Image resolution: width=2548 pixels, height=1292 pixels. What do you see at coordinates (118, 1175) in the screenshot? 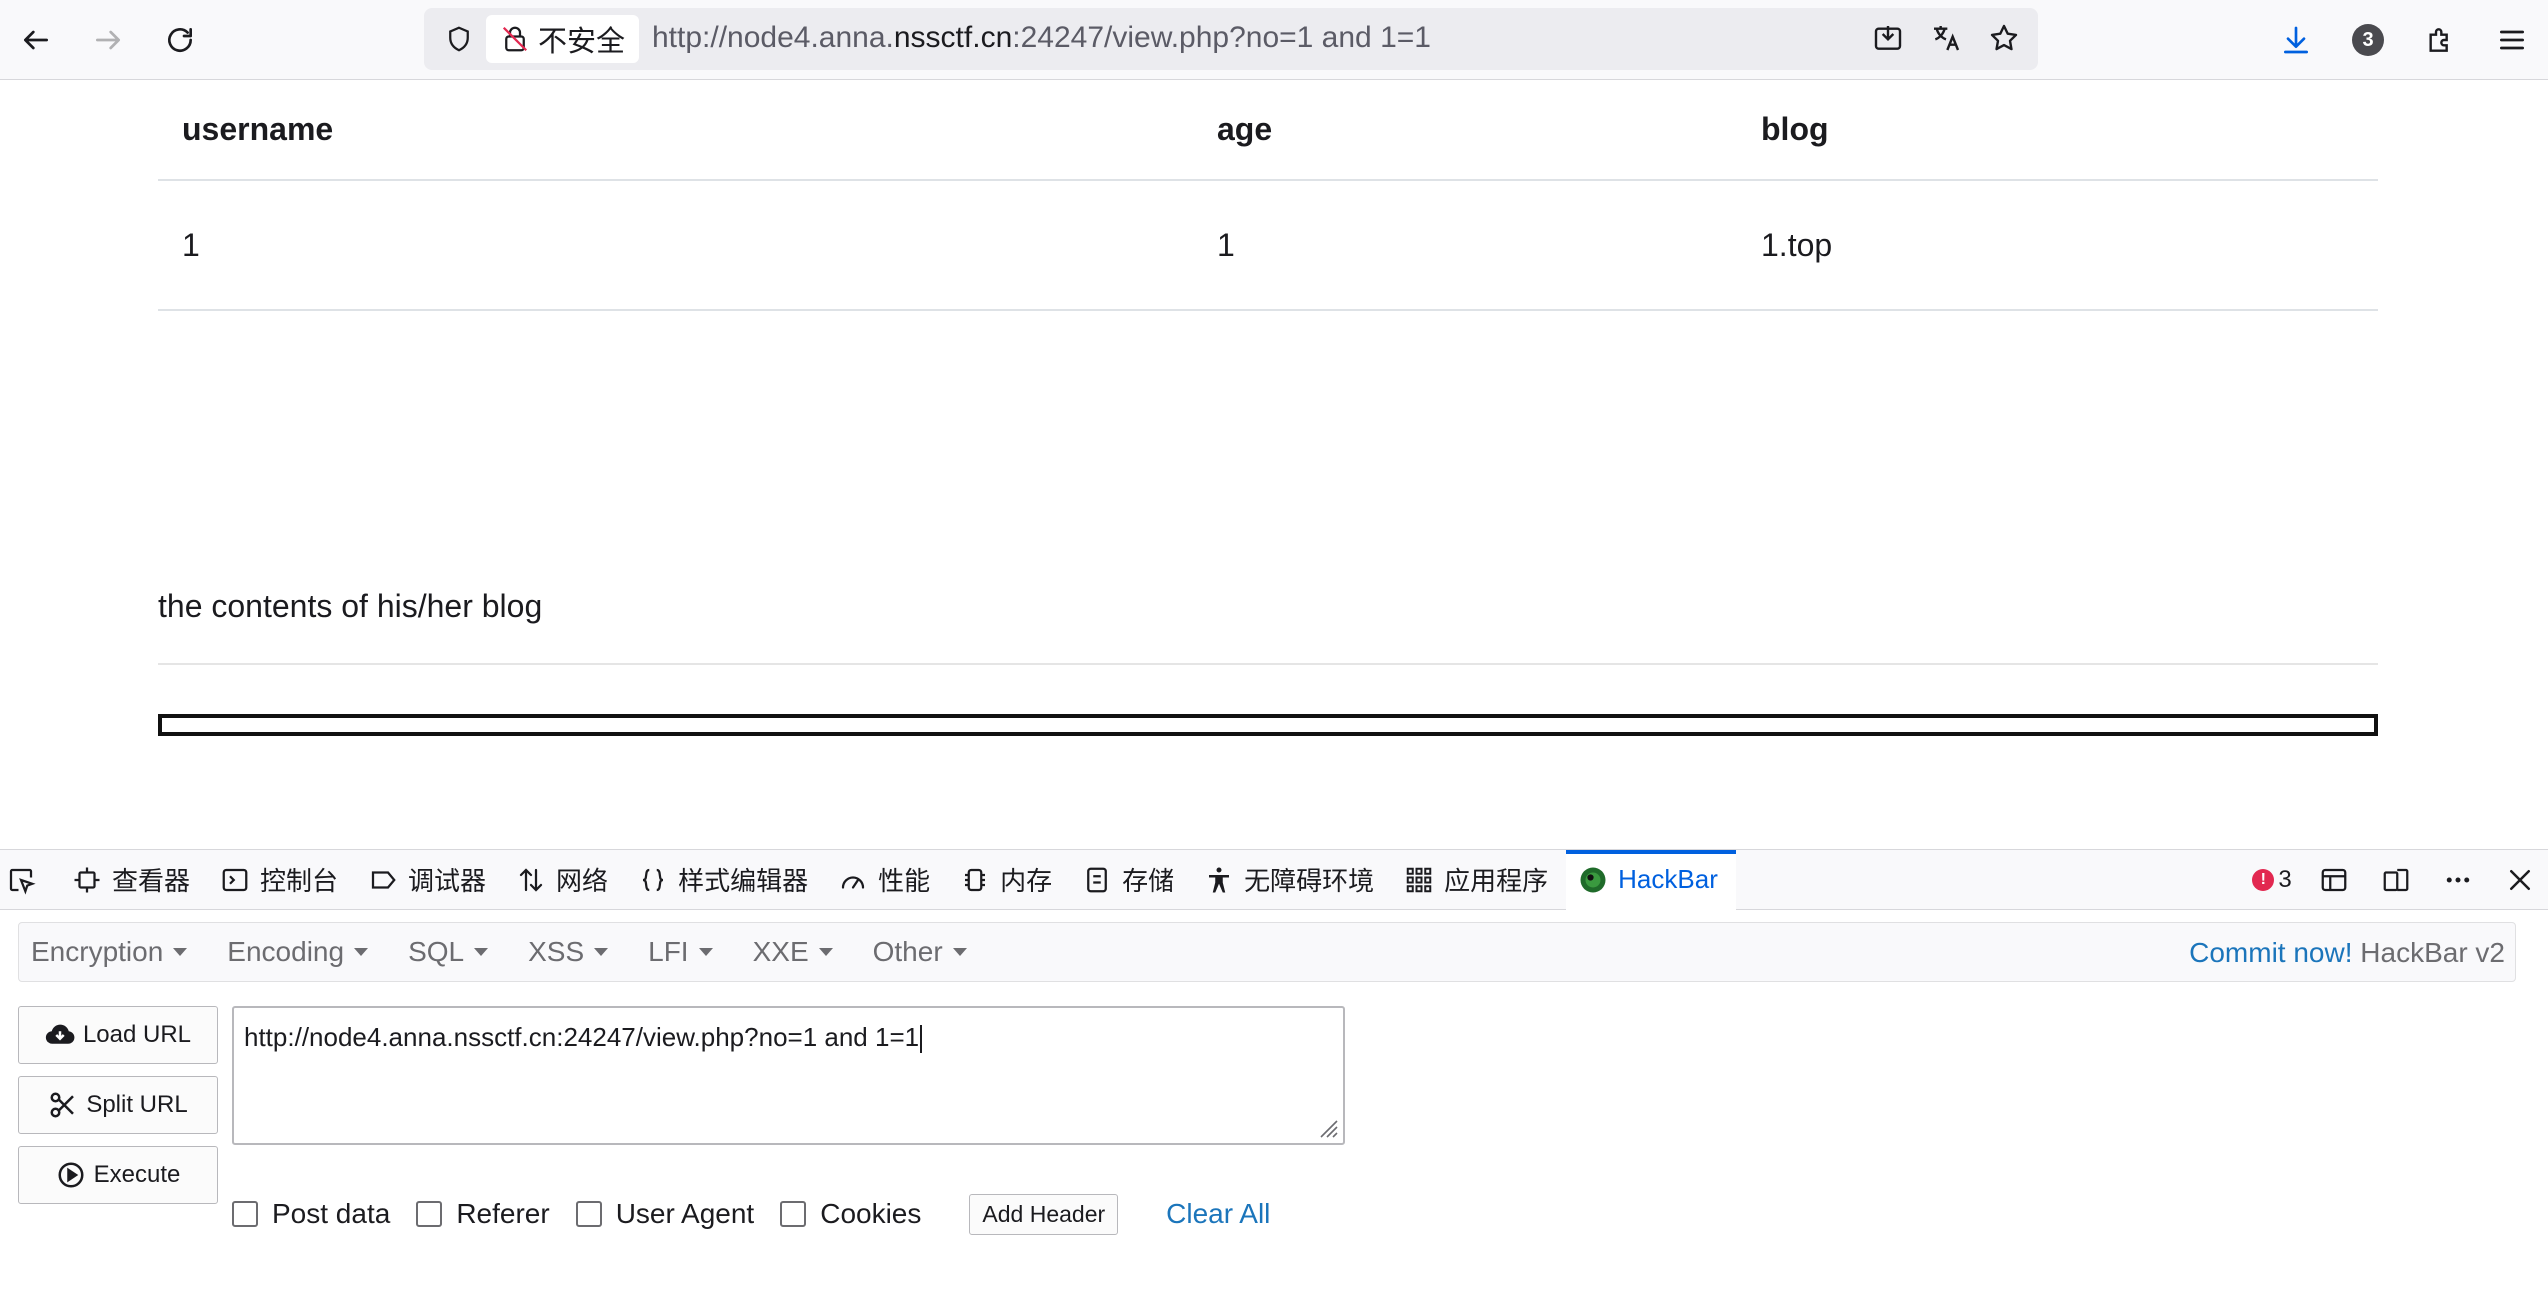
I see `execute-button: Execute` at bounding box center [118, 1175].